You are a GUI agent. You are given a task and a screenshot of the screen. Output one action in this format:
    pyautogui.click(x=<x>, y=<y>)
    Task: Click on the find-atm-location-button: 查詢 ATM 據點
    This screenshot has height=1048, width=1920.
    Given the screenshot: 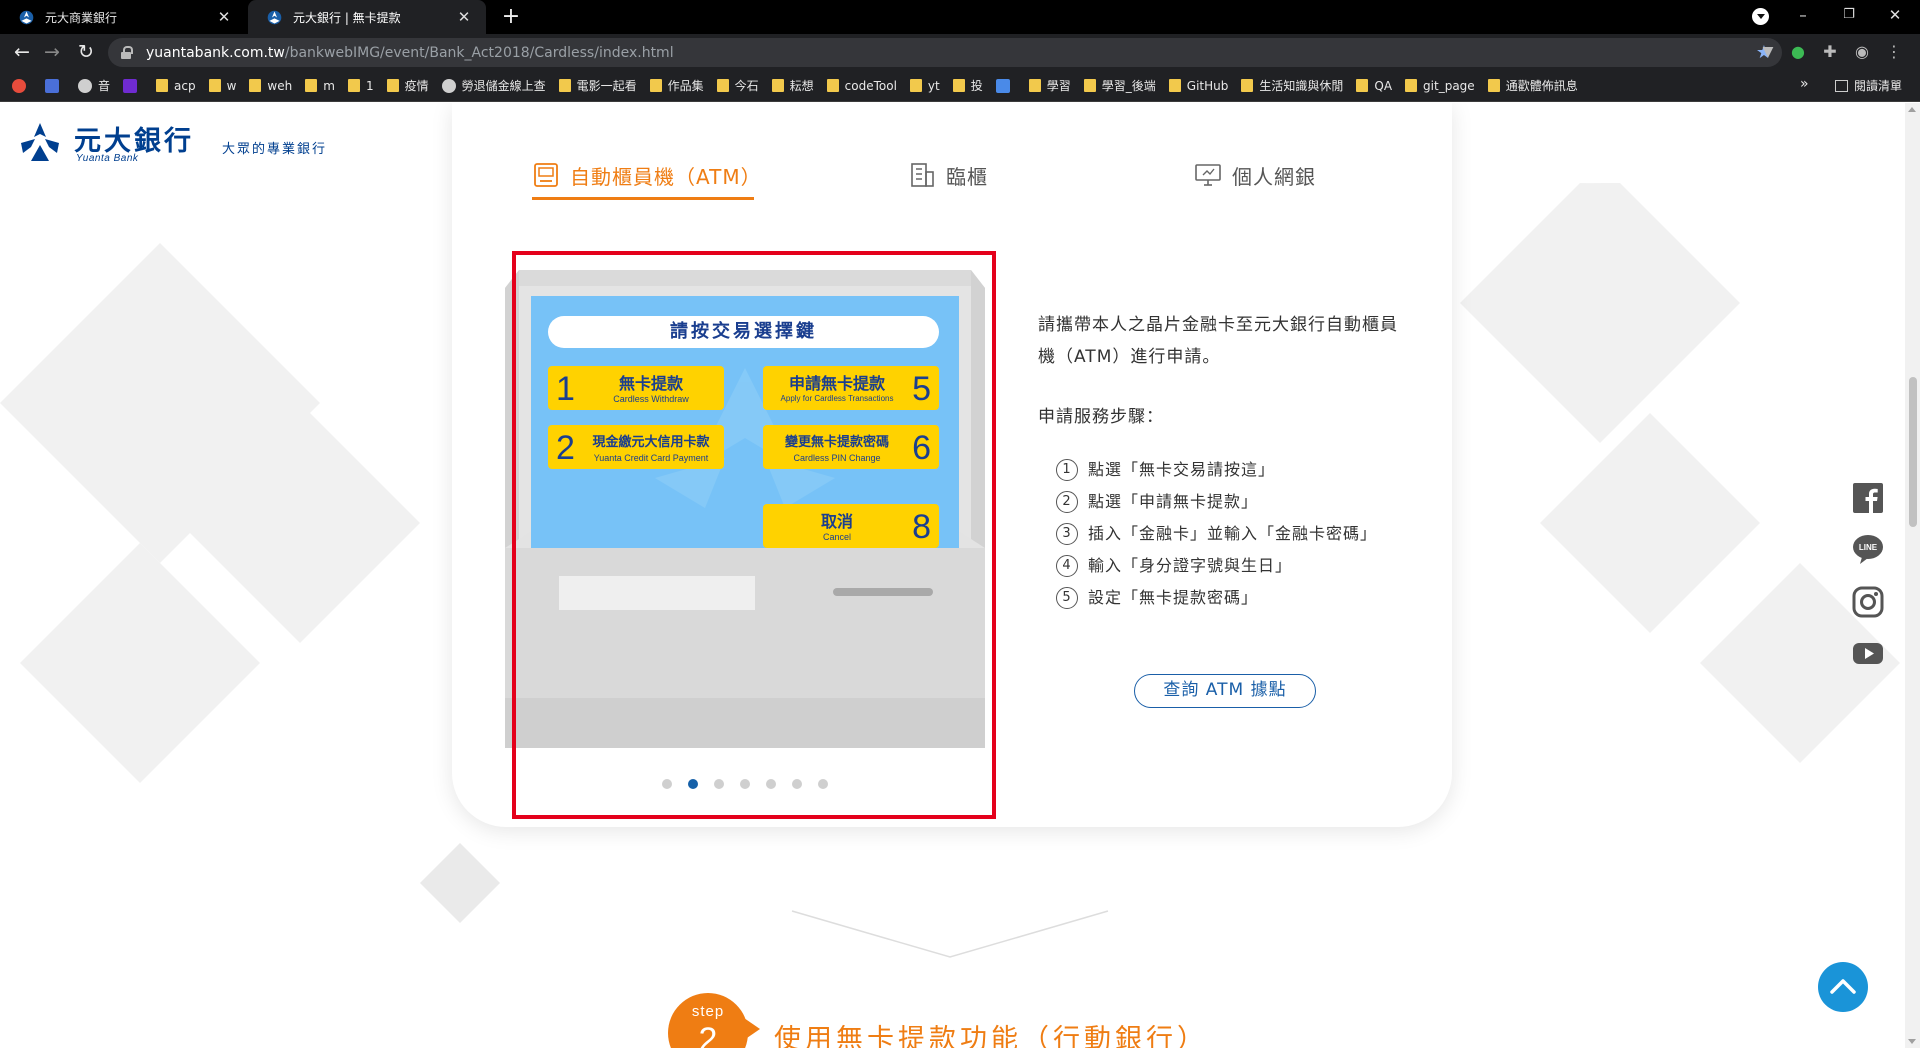 What is the action you would take?
    pyautogui.click(x=1225, y=691)
    